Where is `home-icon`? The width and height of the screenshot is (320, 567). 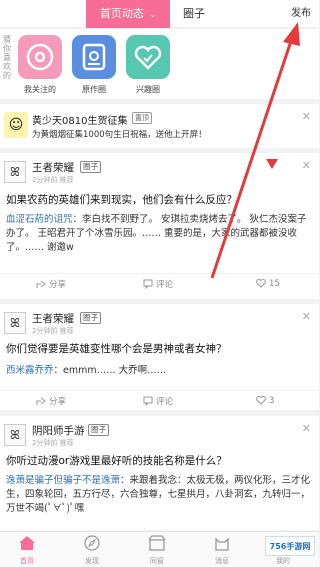 home-icon is located at coordinates (27, 543).